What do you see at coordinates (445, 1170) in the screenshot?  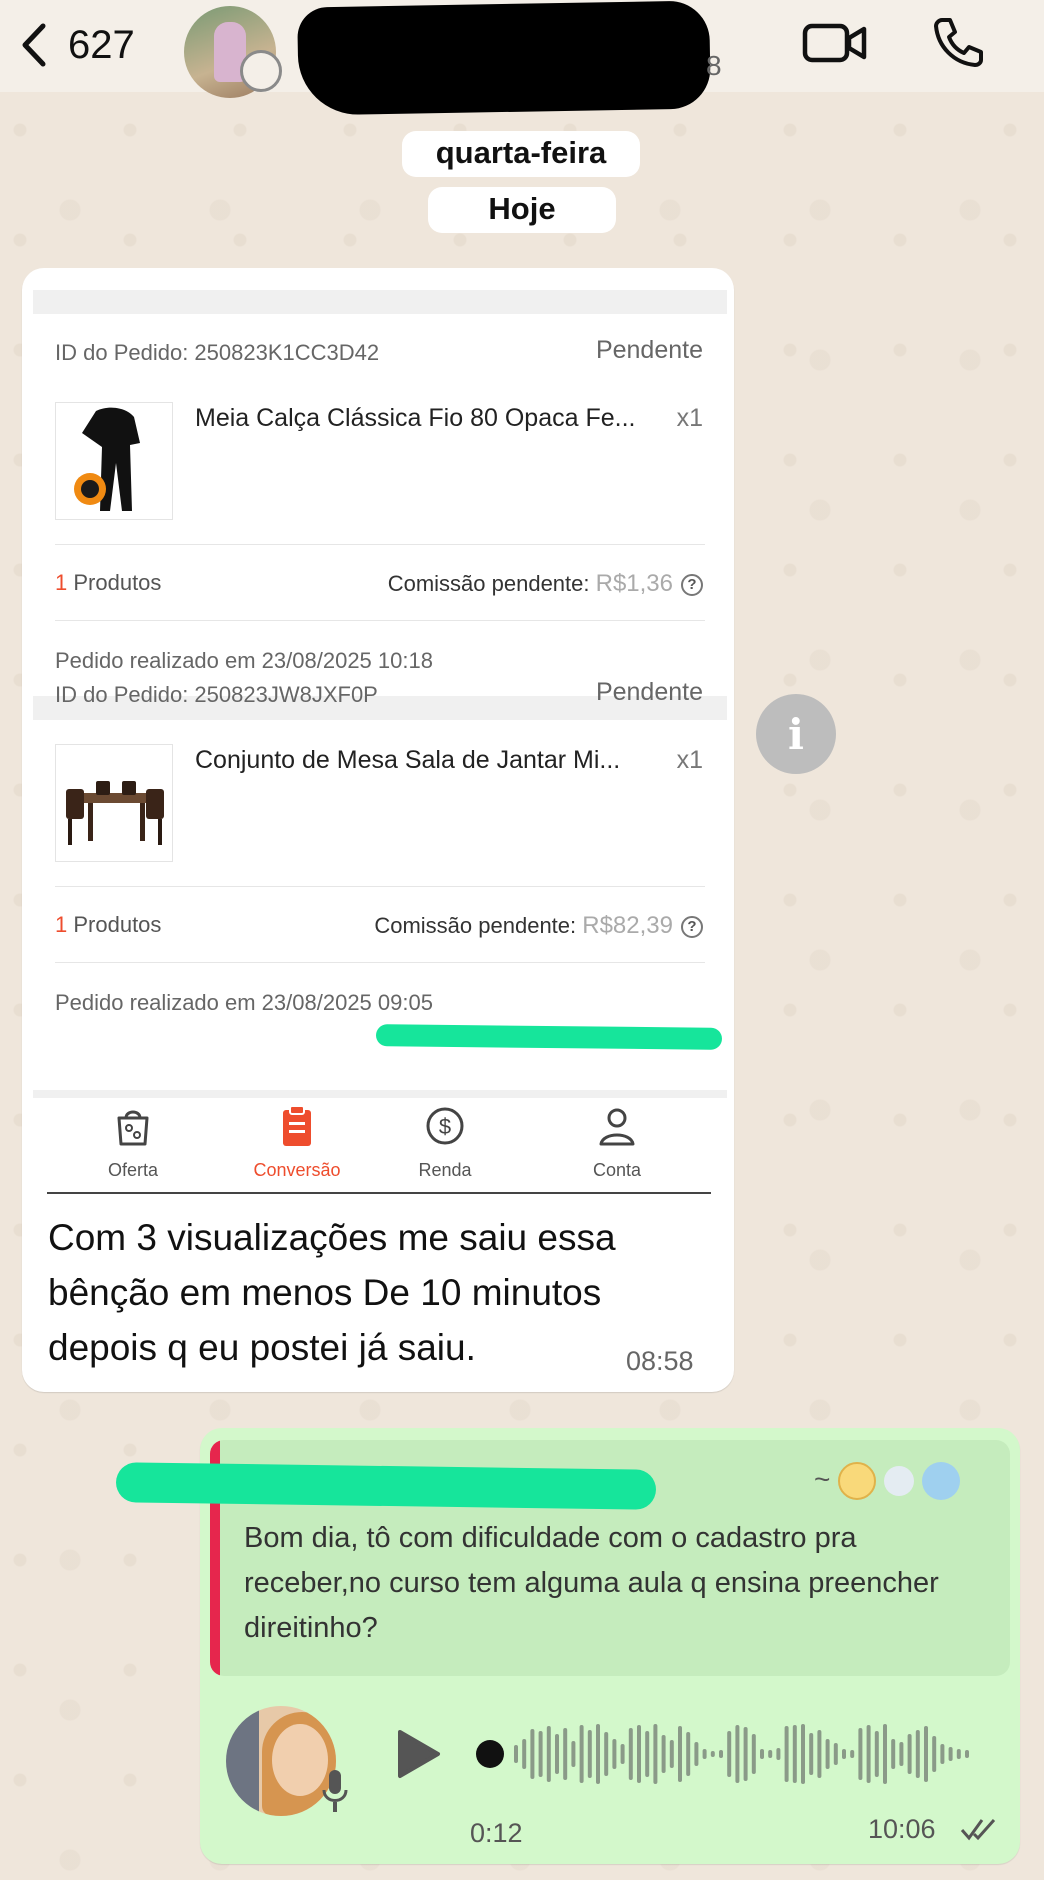 I see `nav-label: Renda` at bounding box center [445, 1170].